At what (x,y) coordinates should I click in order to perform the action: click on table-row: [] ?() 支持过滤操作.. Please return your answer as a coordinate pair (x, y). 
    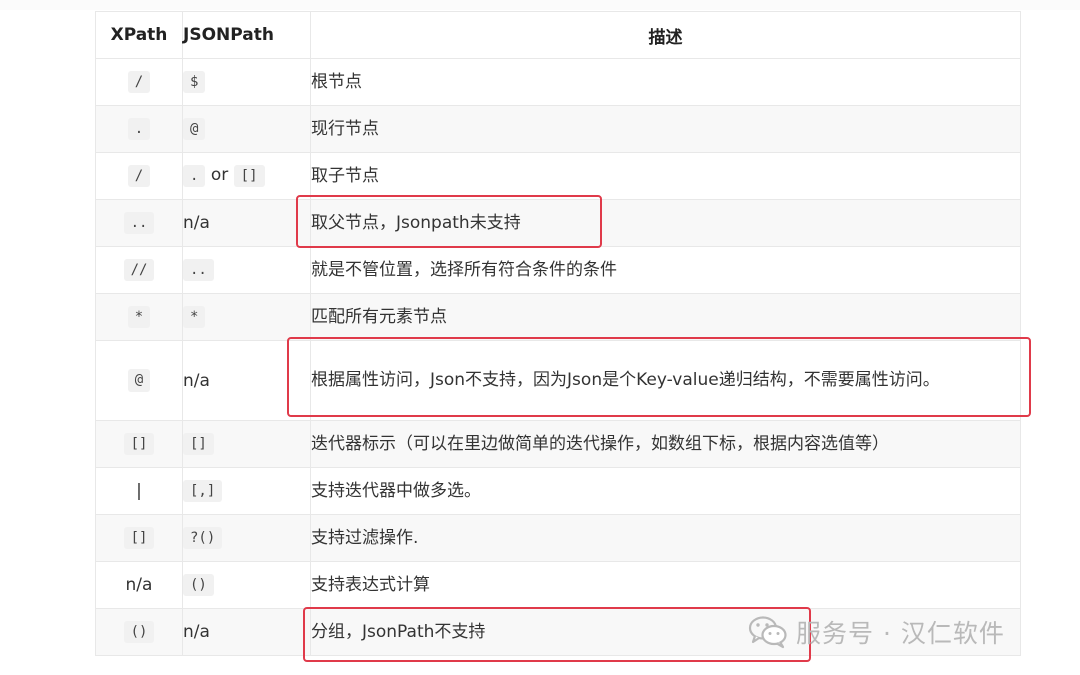
    Looking at the image, I should click on (558, 538).